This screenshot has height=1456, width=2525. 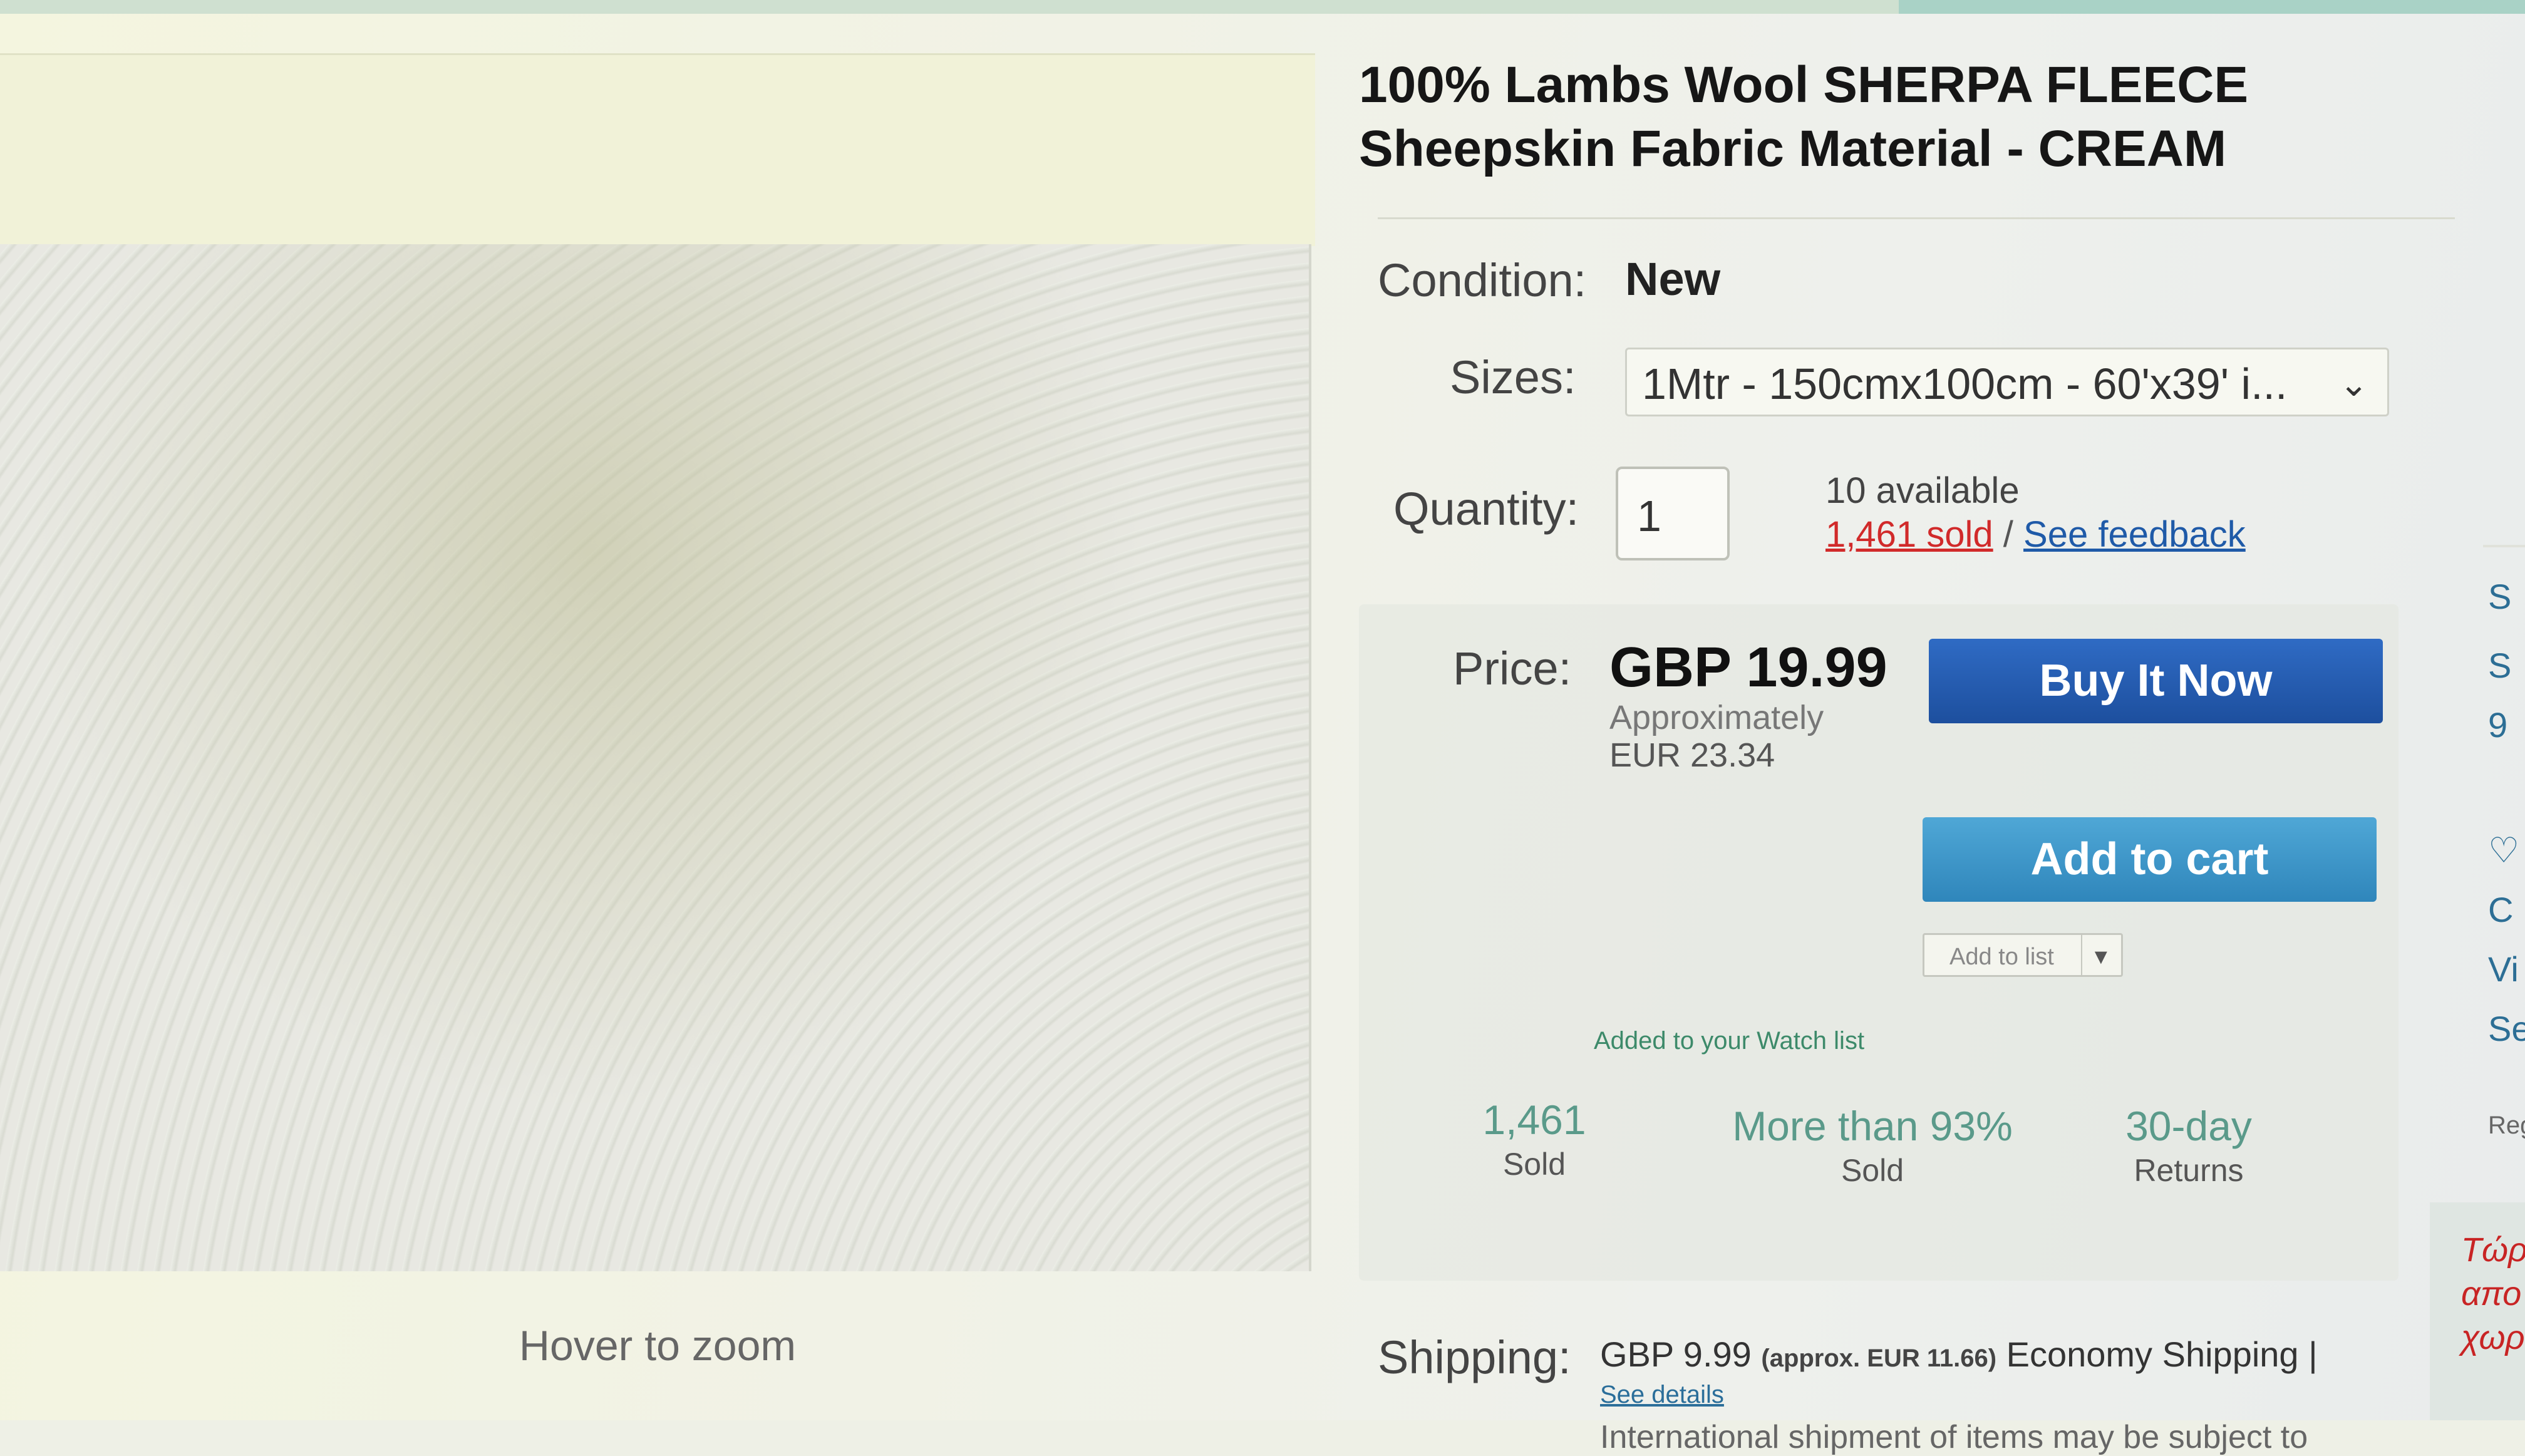 I want to click on price-value: GBP 19.99, so click(x=1748, y=667).